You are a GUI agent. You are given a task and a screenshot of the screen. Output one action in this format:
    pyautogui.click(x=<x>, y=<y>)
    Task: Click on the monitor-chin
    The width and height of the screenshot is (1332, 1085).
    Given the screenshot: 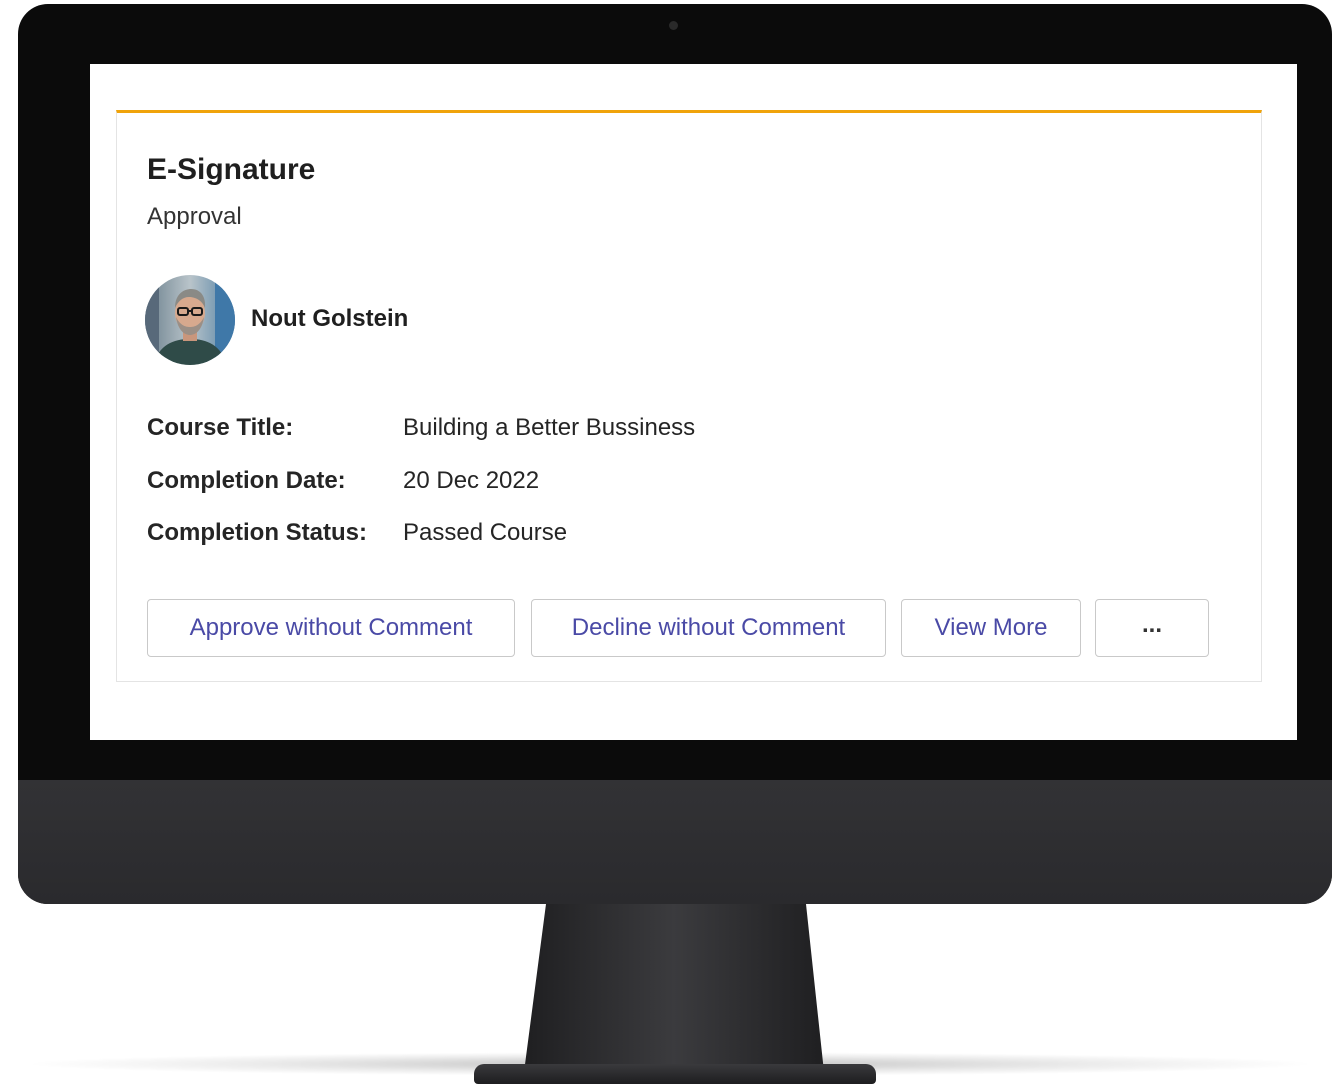 What is the action you would take?
    pyautogui.click(x=675, y=842)
    